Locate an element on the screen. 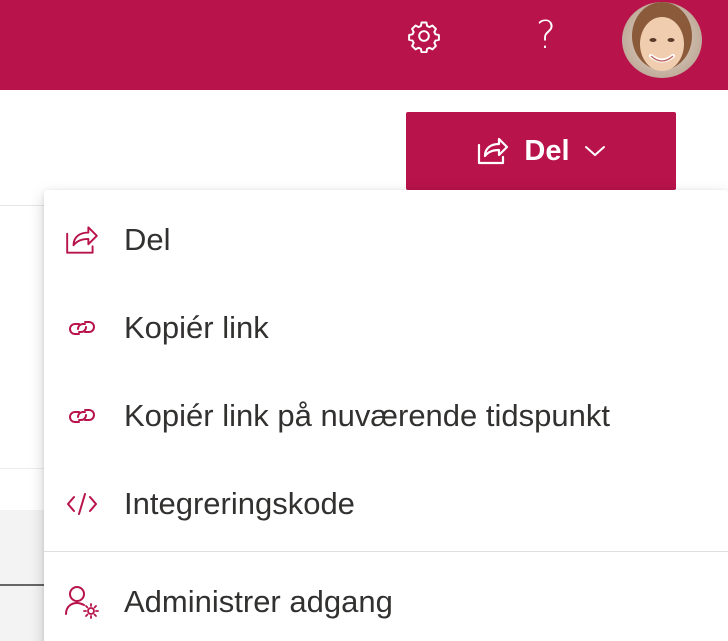 The width and height of the screenshot is (728, 641). avatar-photo is located at coordinates (662, 40).